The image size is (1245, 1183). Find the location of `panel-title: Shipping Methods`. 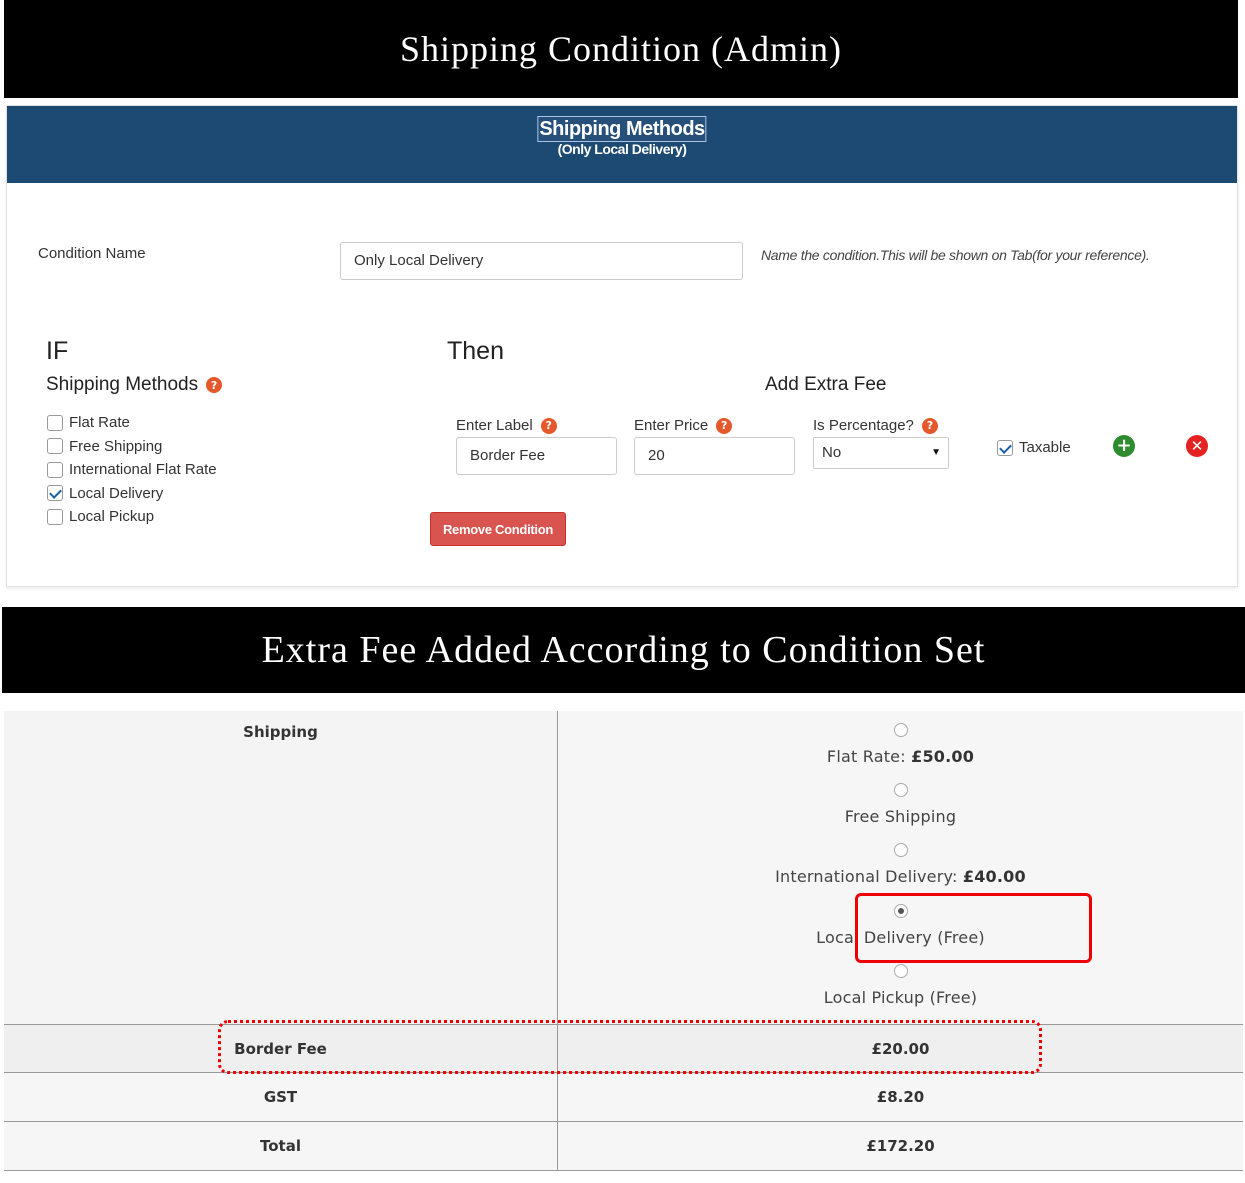

panel-title: Shipping Methods is located at coordinates (622, 129).